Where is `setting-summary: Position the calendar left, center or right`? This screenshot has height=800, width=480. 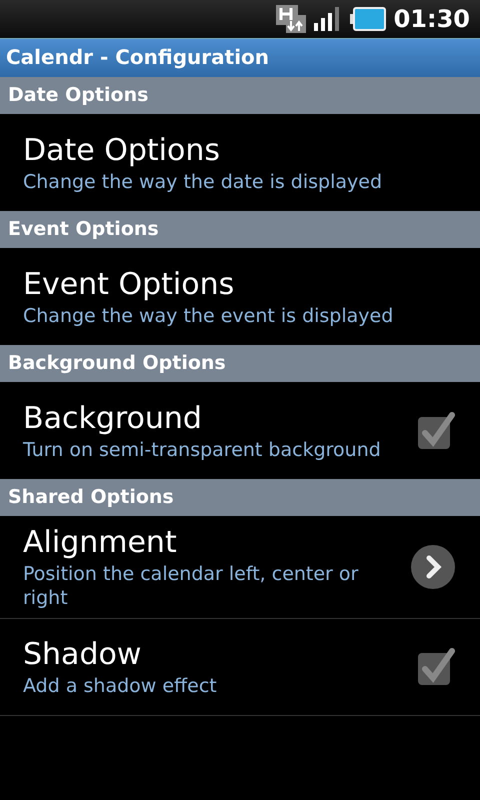 setting-summary: Position the calendar left, center or right is located at coordinates (191, 586).